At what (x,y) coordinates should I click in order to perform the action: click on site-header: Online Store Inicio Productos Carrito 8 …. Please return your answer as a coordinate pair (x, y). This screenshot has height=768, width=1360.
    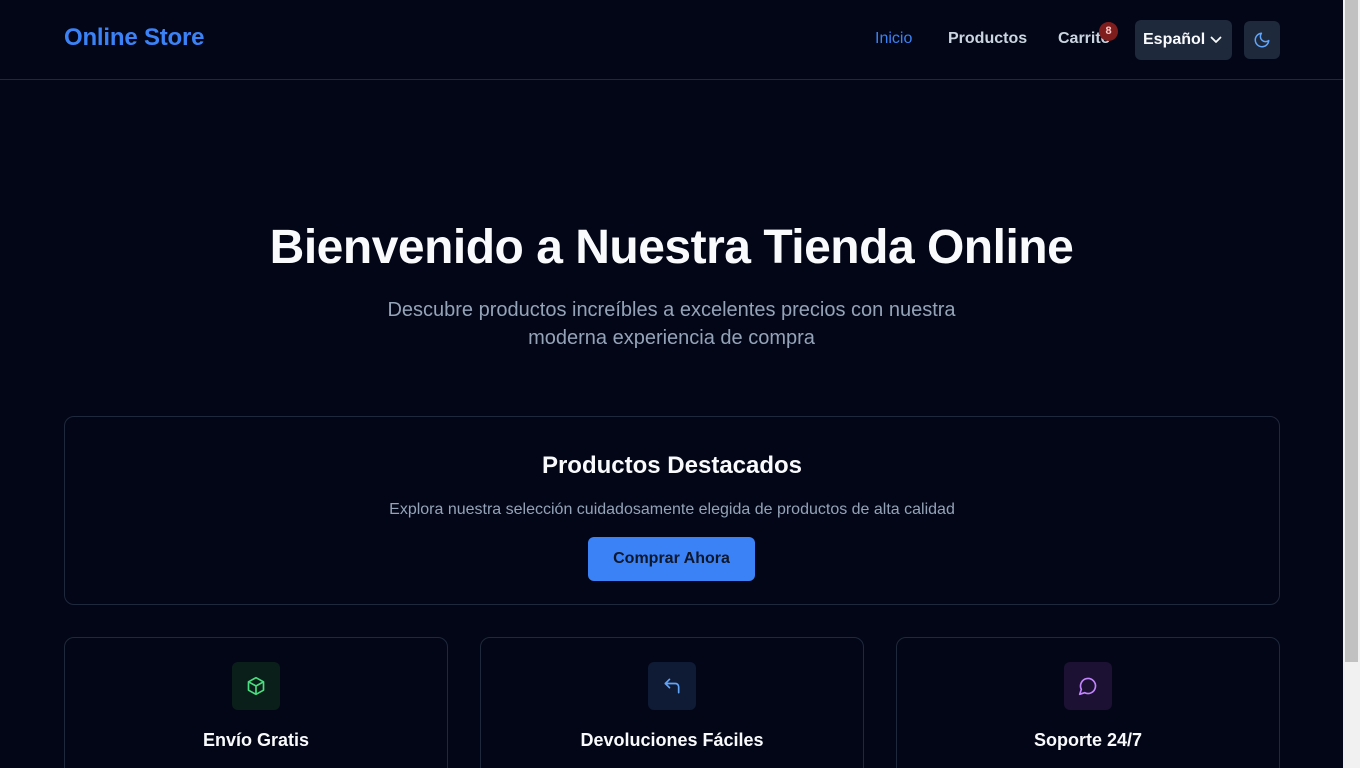
    Looking at the image, I should click on (671, 40).